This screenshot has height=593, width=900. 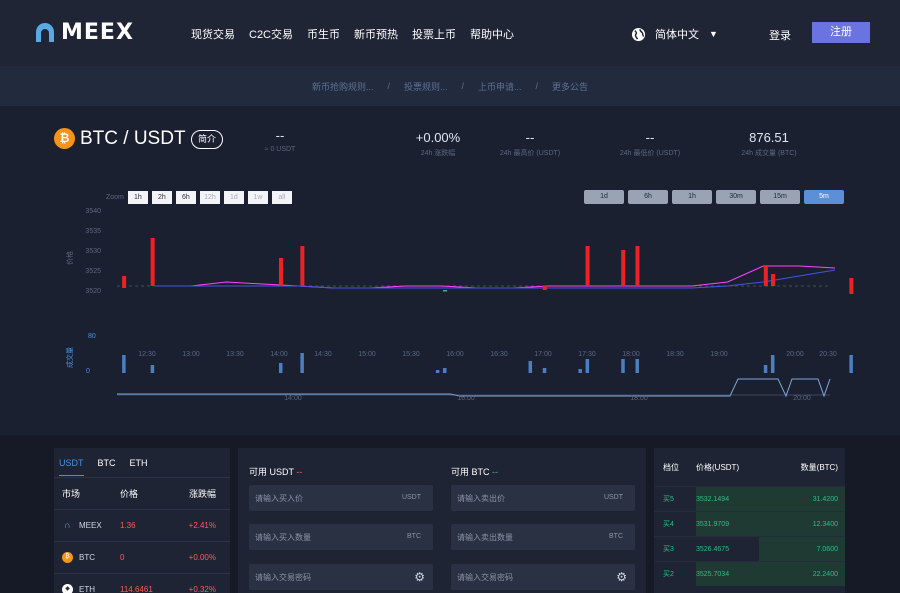 I want to click on buy-password-placeholder: 请输入交易密码, so click(x=283, y=577).